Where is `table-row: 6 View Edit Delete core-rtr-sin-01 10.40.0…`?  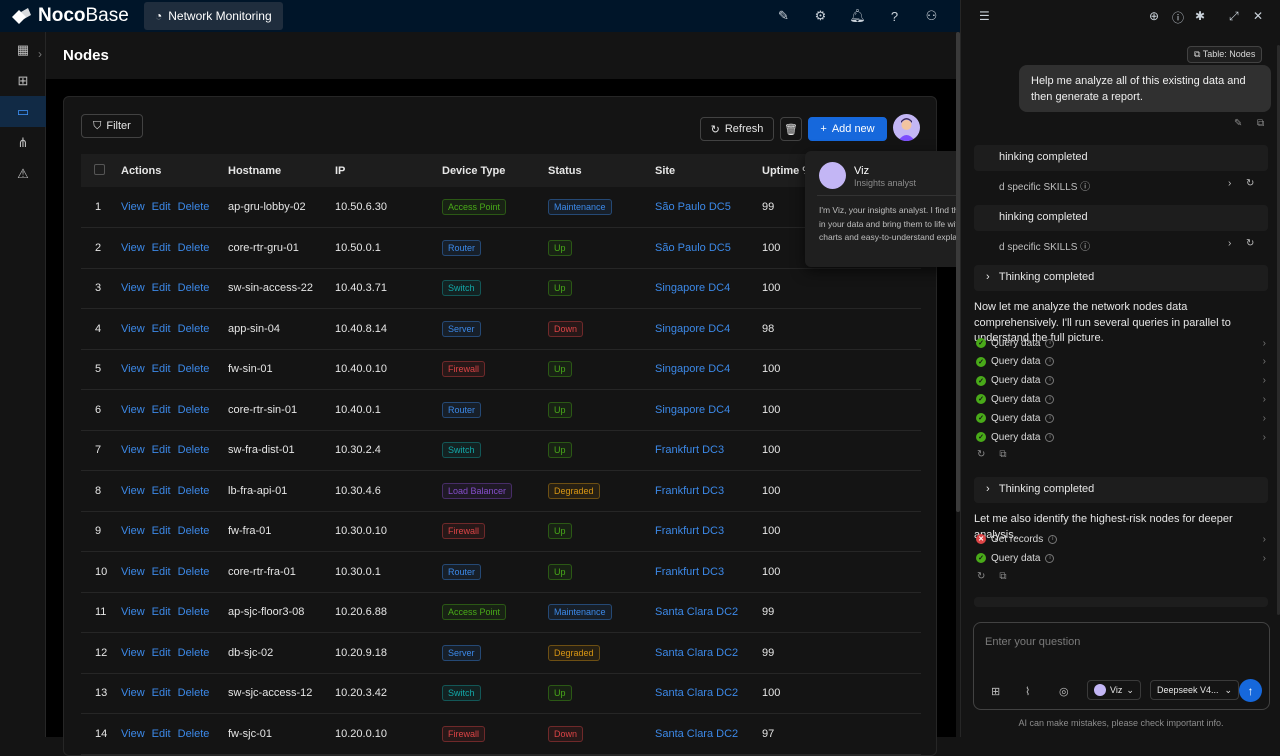 table-row: 6 View Edit Delete core-rtr-sin-01 10.40.0… is located at coordinates (501, 410).